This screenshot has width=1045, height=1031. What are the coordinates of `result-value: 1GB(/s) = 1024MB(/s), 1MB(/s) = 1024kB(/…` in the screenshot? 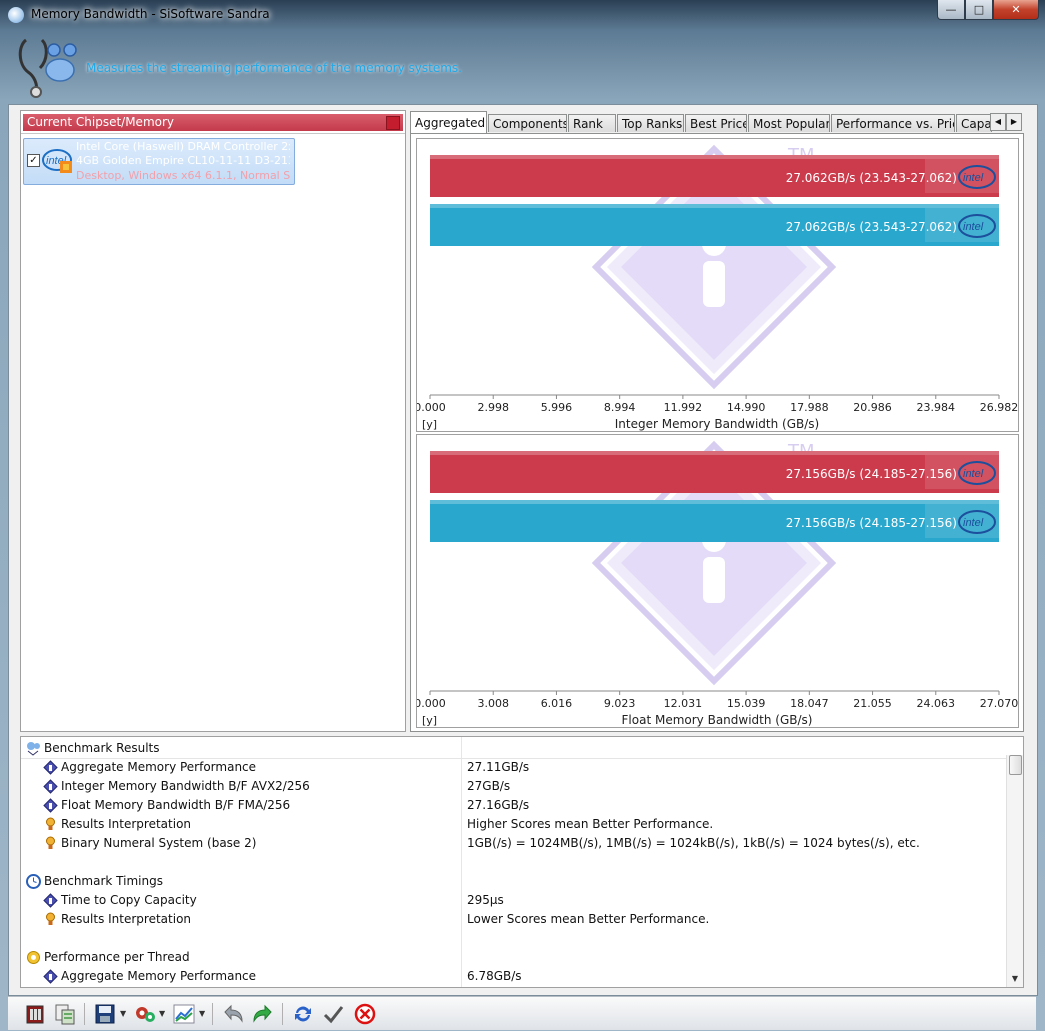 It's located at (693, 843).